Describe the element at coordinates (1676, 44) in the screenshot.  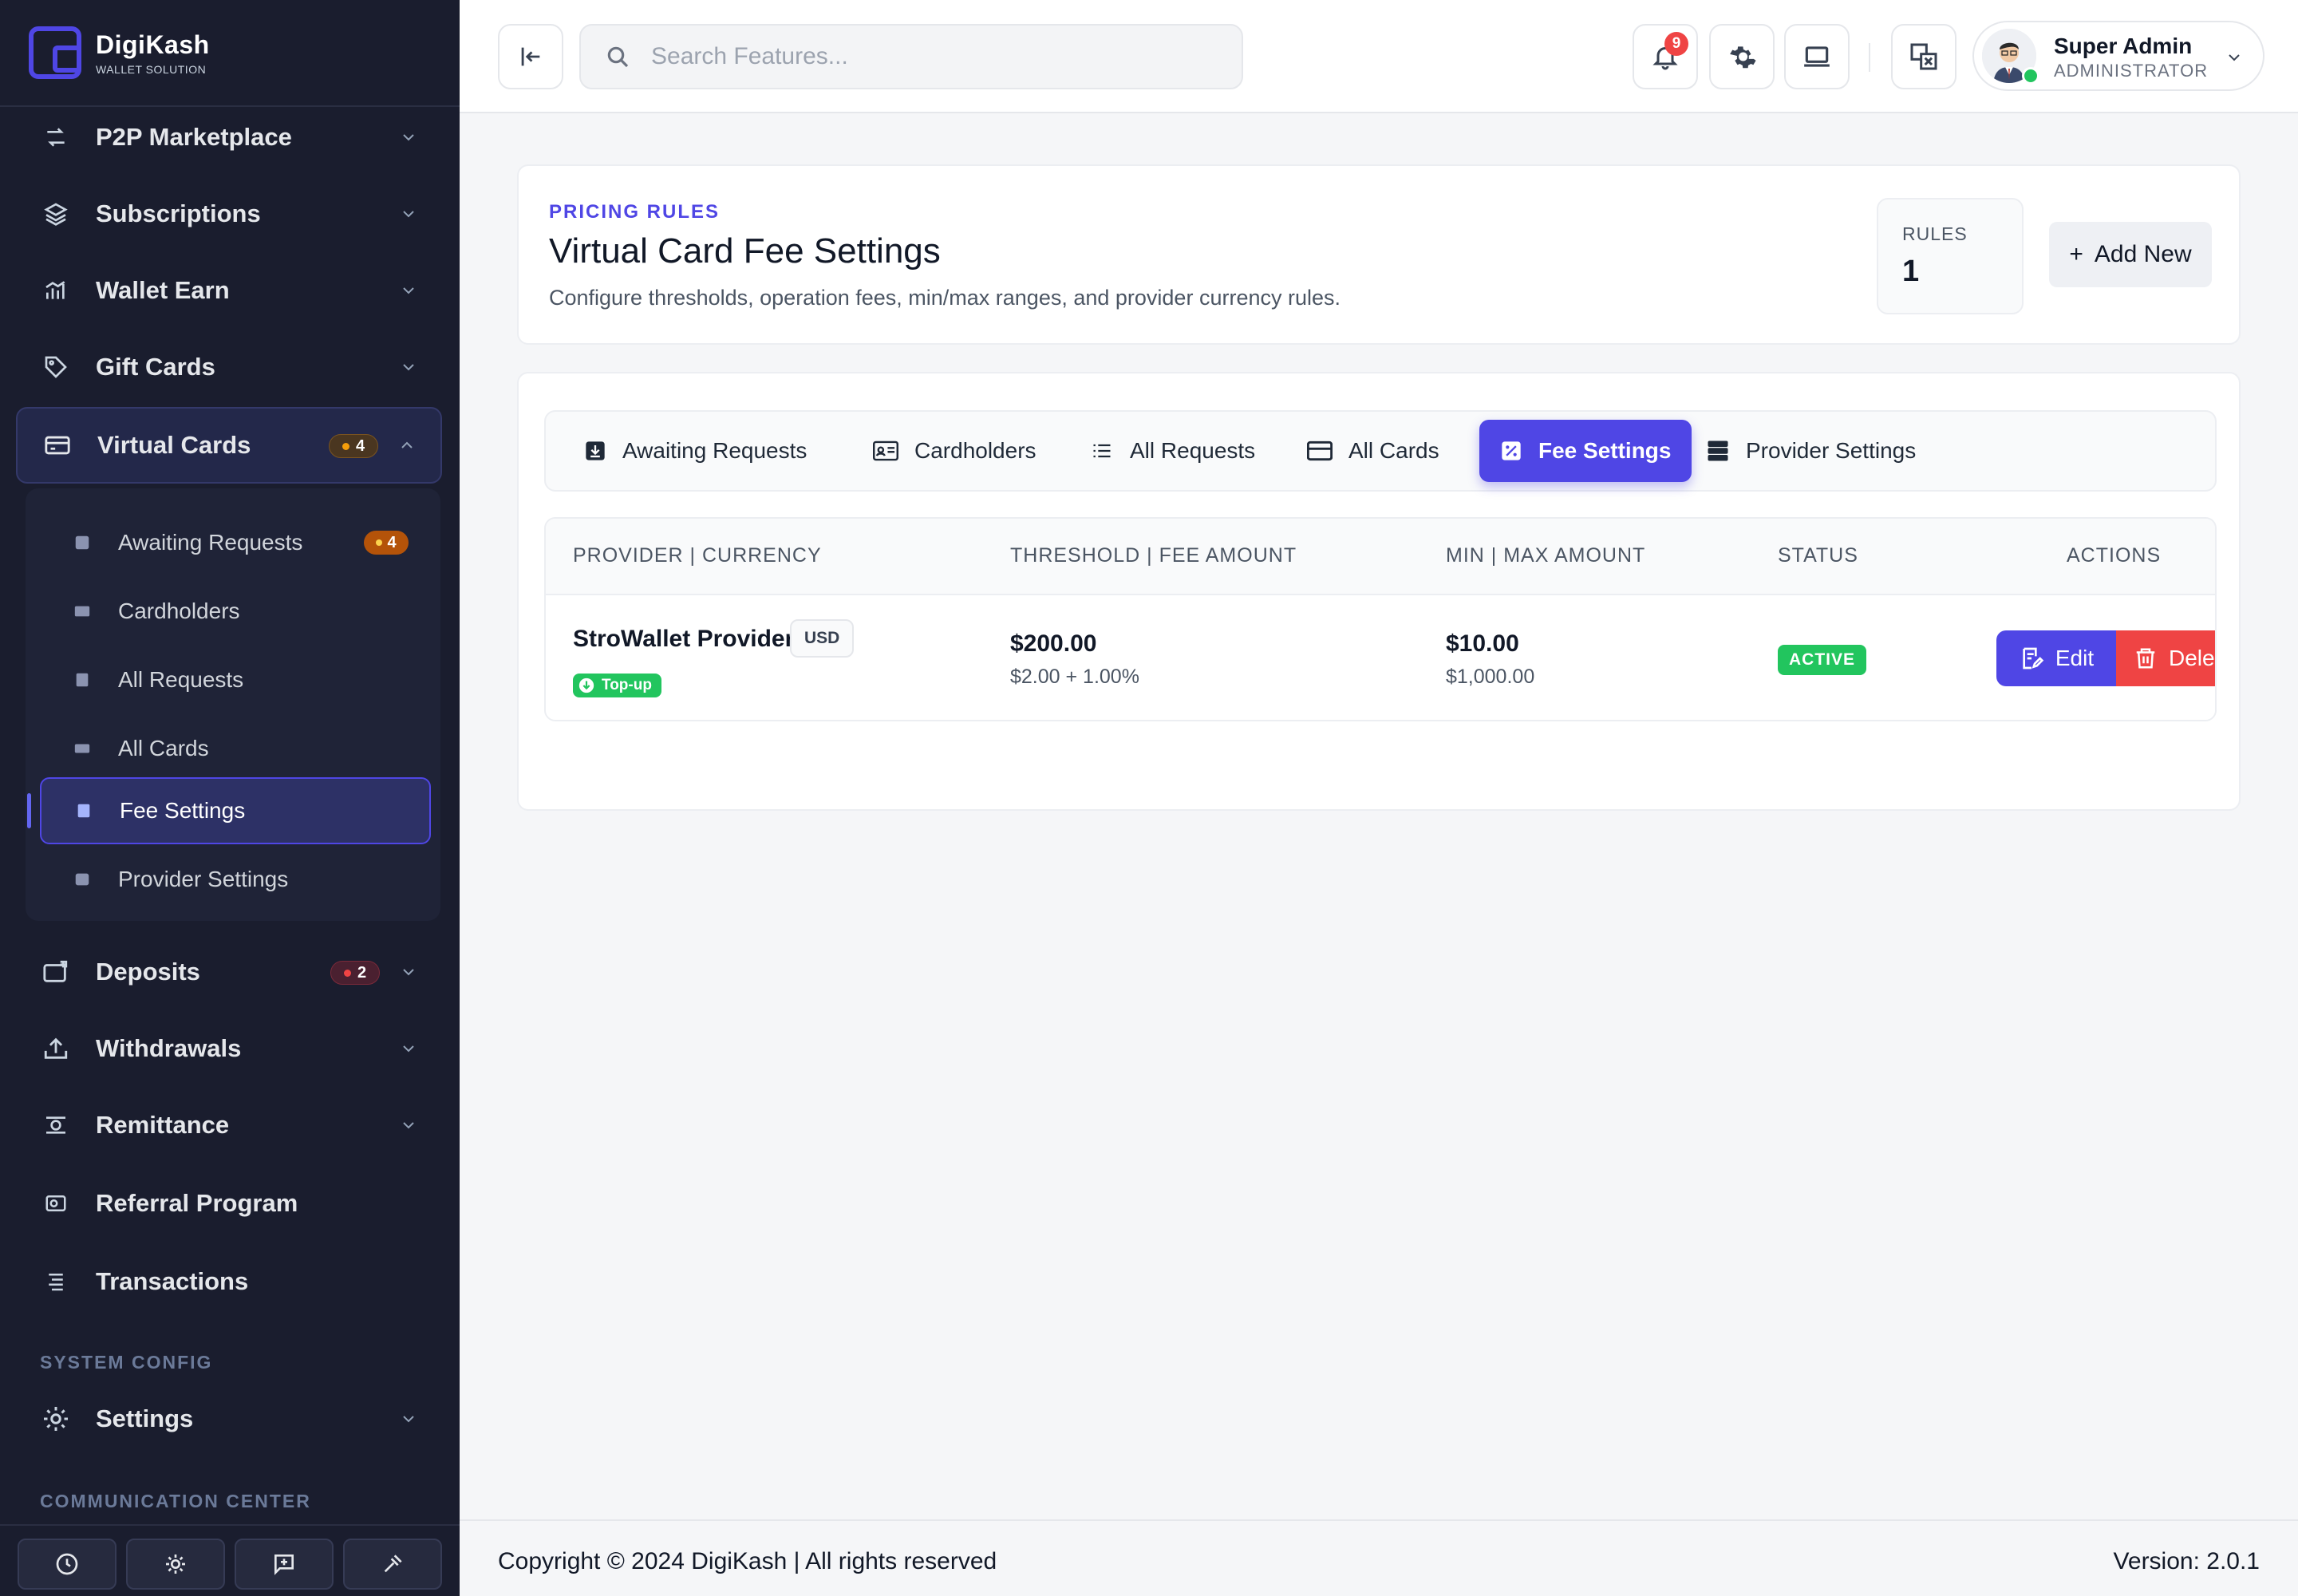
I see `notification-count-badge: 9` at that location.